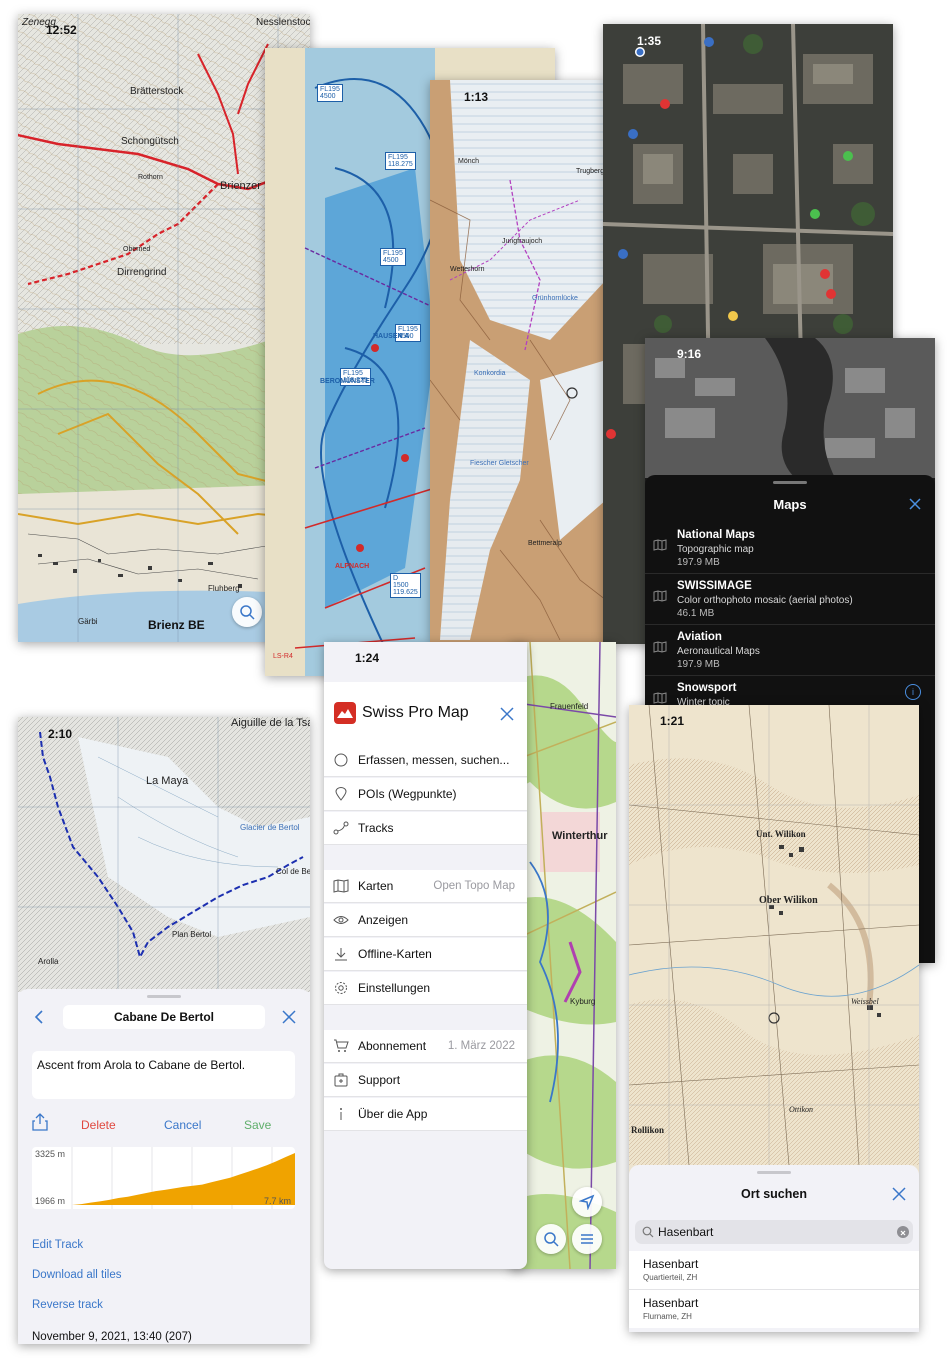 The height and width of the screenshot is (1364, 949). What do you see at coordinates (425, 1114) in the screenshot?
I see `menu-item-about: Über die App` at bounding box center [425, 1114].